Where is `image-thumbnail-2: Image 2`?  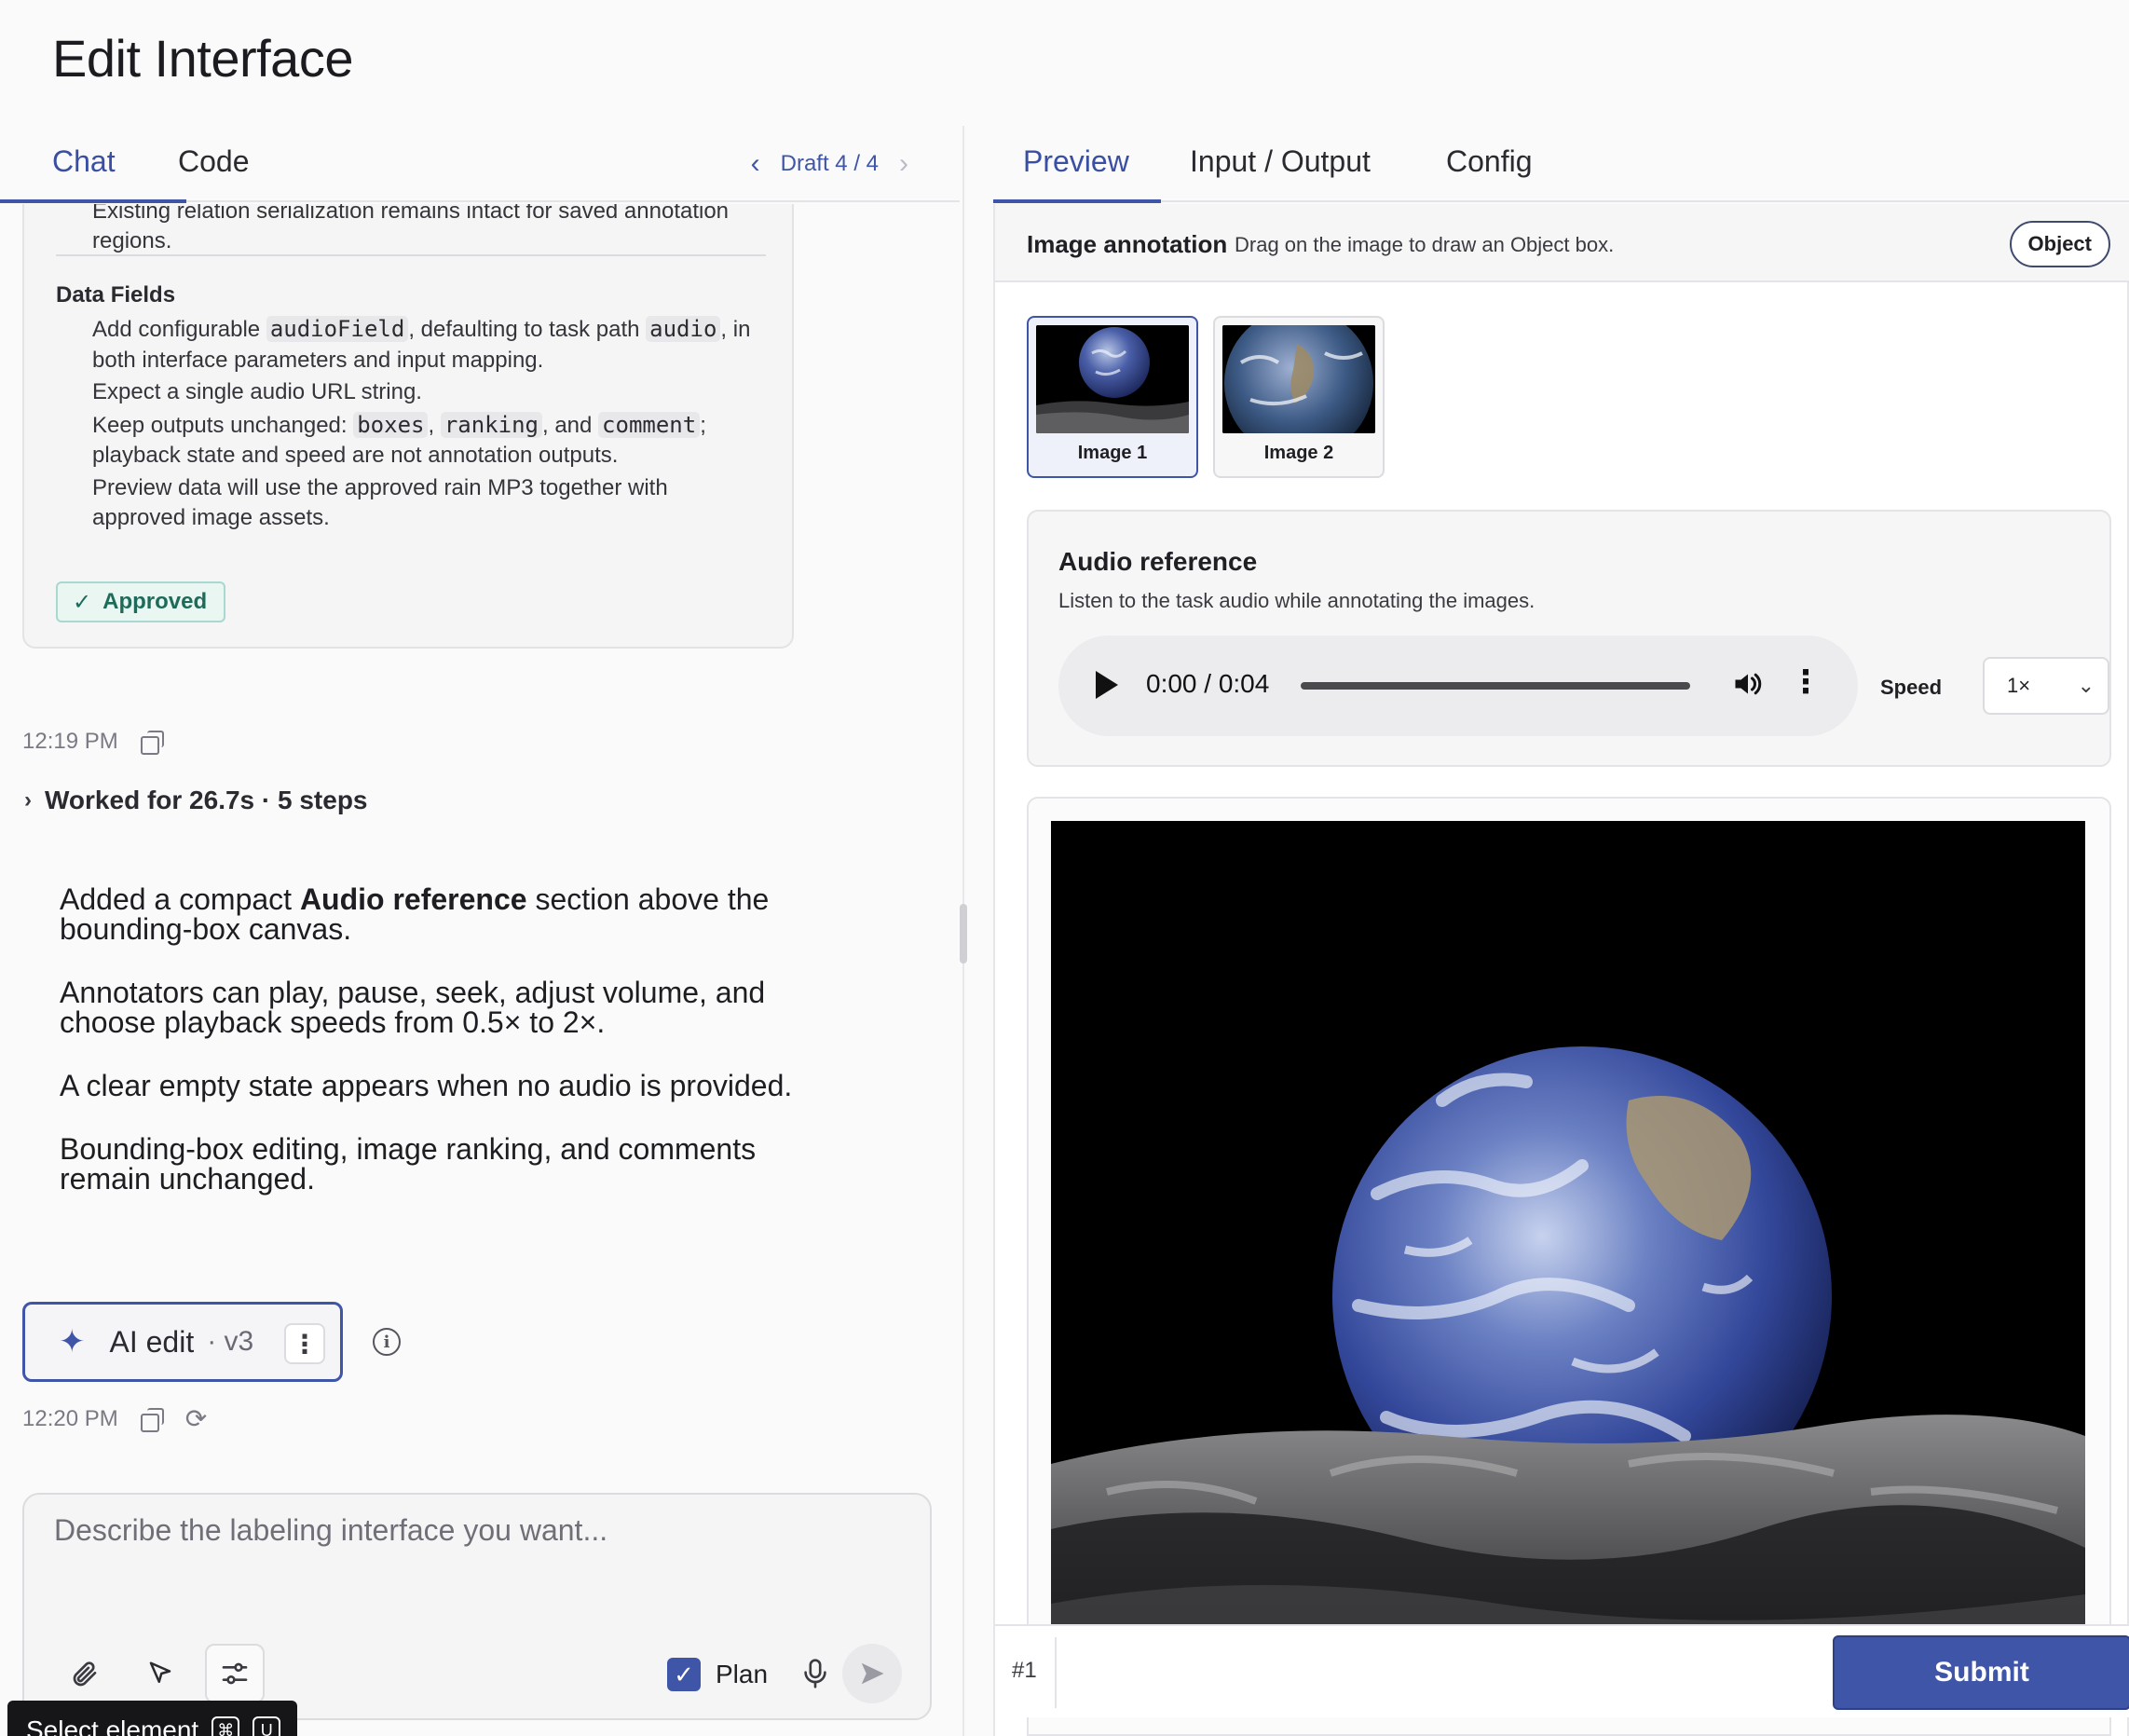 image-thumbnail-2: Image 2 is located at coordinates (1299, 397).